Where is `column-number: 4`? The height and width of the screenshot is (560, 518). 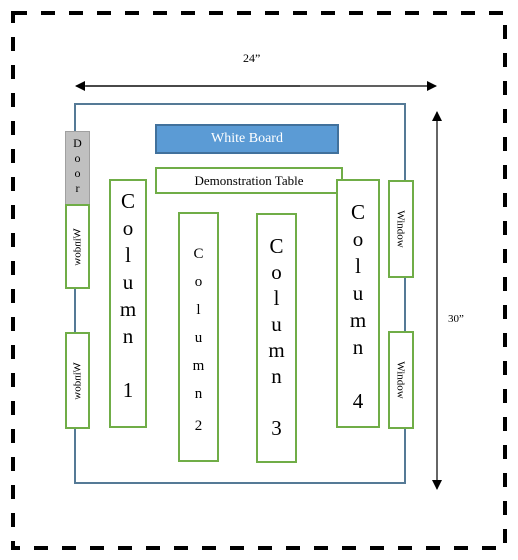 column-number: 4 is located at coordinates (358, 401).